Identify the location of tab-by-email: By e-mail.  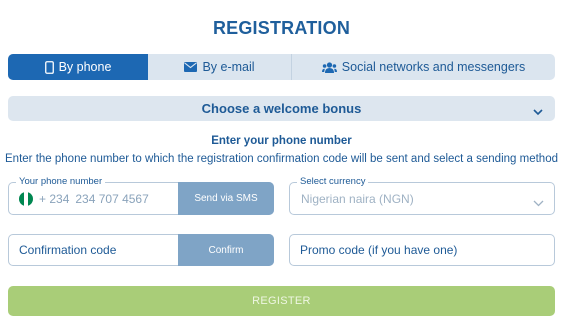
(220, 67).